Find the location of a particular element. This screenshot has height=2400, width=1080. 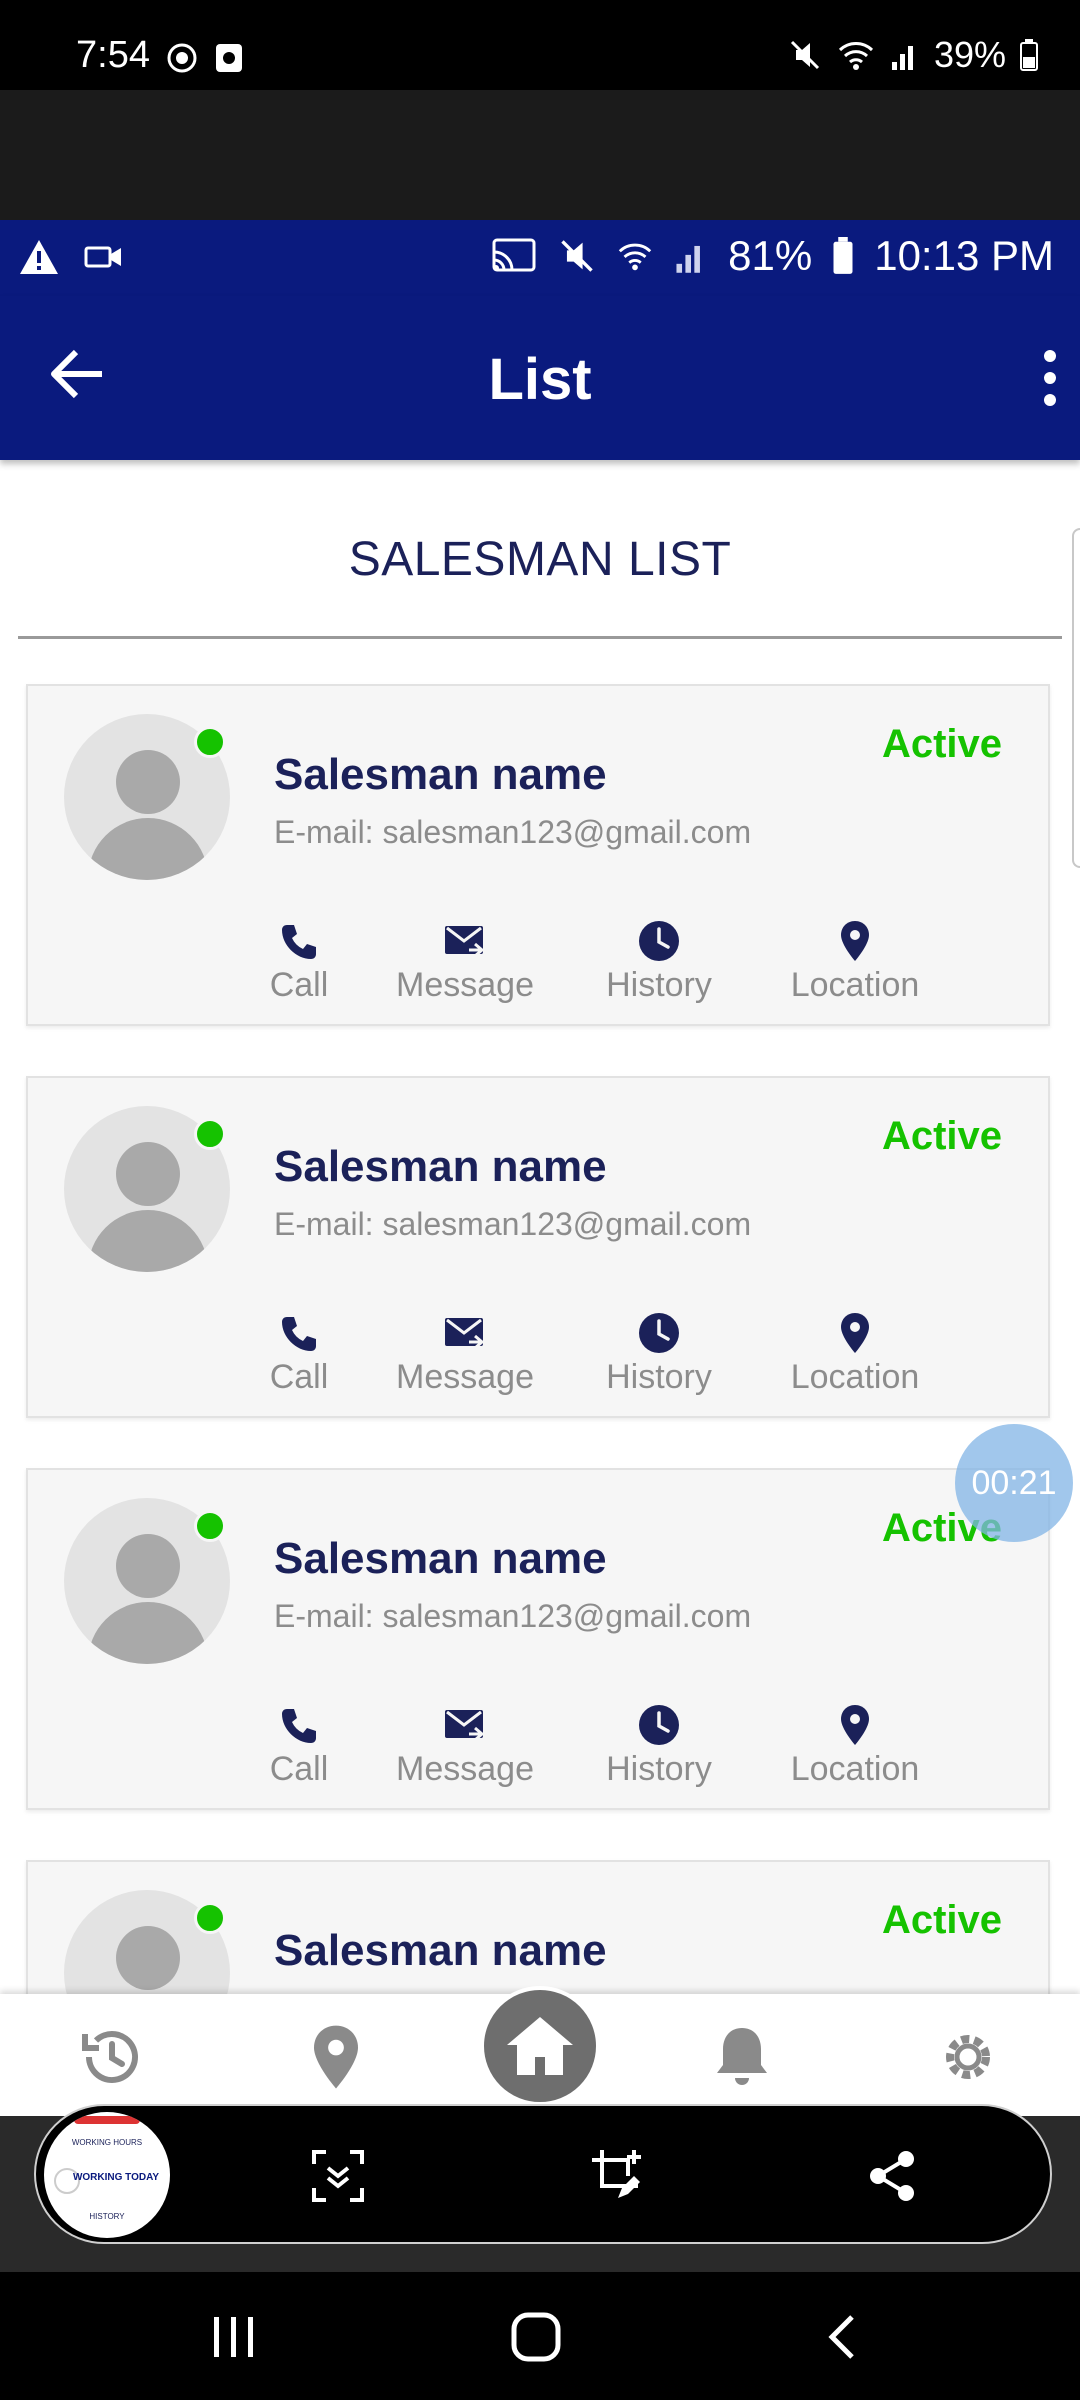

page-title: List is located at coordinates (540, 379).